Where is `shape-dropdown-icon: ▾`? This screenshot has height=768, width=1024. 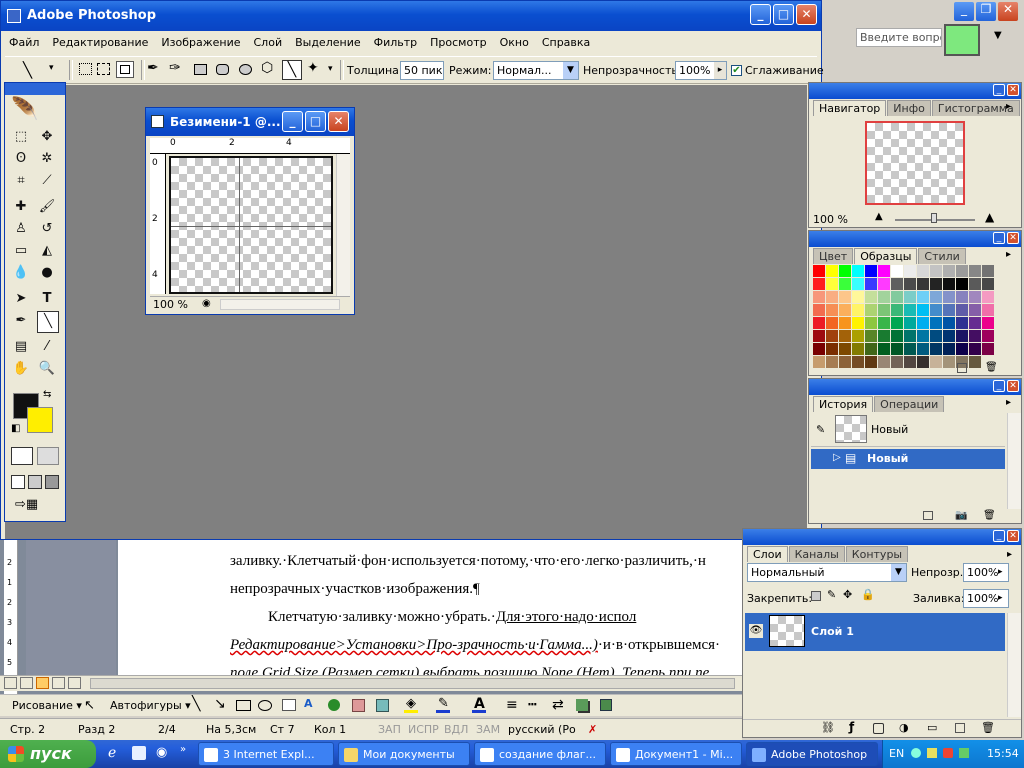
shape-dropdown-icon: ▾ is located at coordinates (330, 69).